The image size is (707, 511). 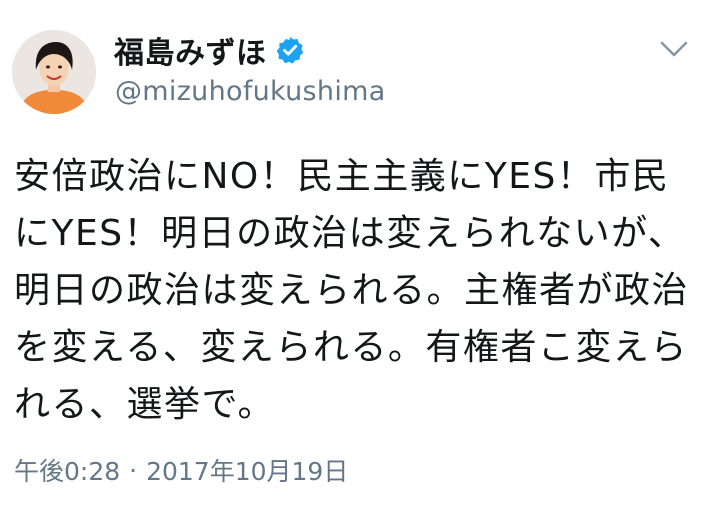 What do you see at coordinates (190, 50) in the screenshot?
I see `display-name: 福島みずほ` at bounding box center [190, 50].